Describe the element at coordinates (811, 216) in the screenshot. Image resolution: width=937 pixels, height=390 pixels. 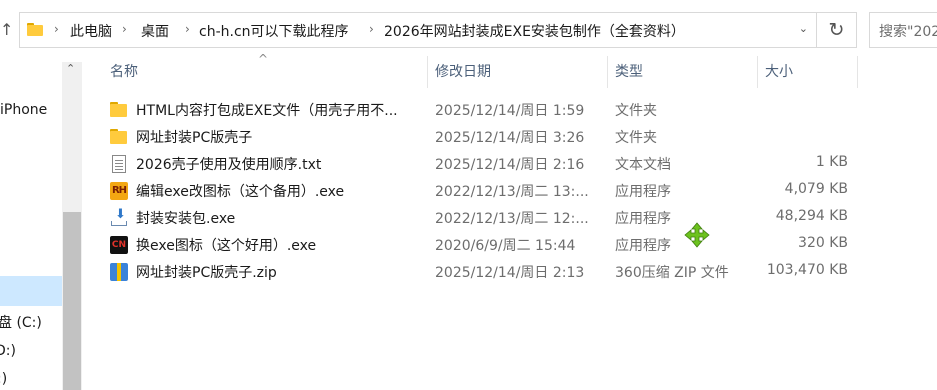
I see `file-size: 48,294 KB` at that location.